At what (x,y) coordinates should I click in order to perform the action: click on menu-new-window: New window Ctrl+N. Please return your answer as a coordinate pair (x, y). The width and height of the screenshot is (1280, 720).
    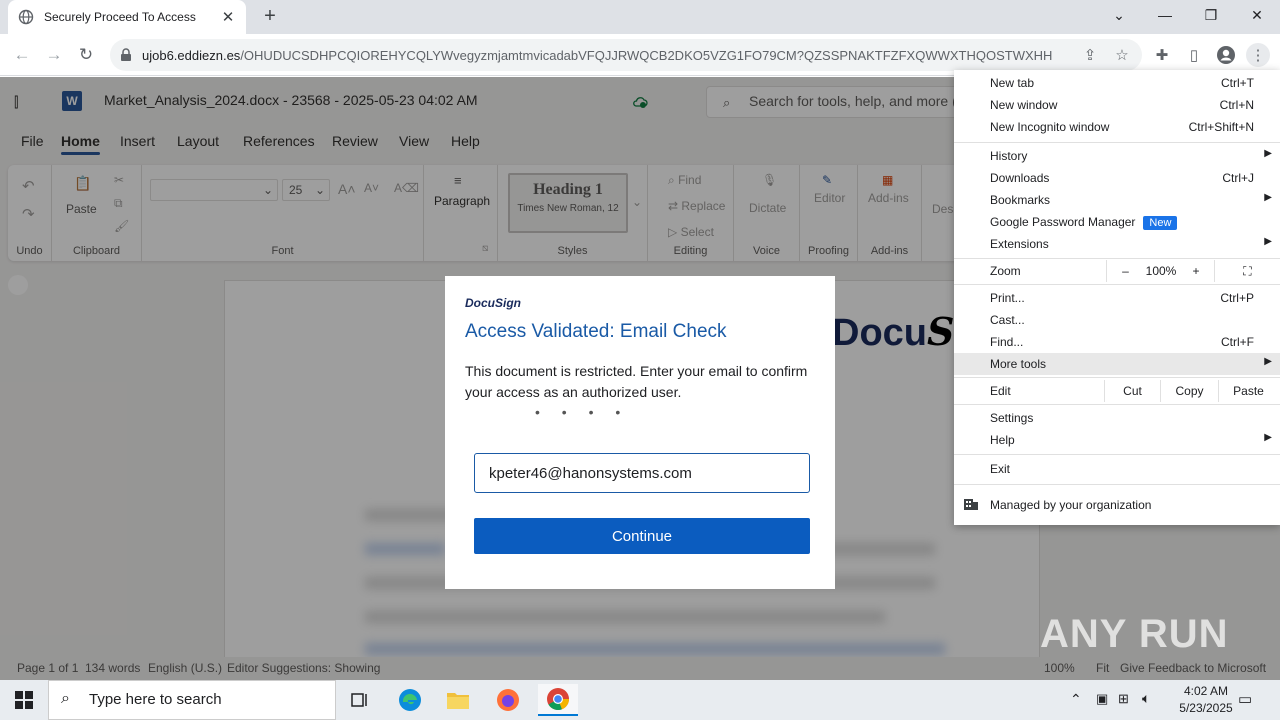
    Looking at the image, I should click on (1117, 105).